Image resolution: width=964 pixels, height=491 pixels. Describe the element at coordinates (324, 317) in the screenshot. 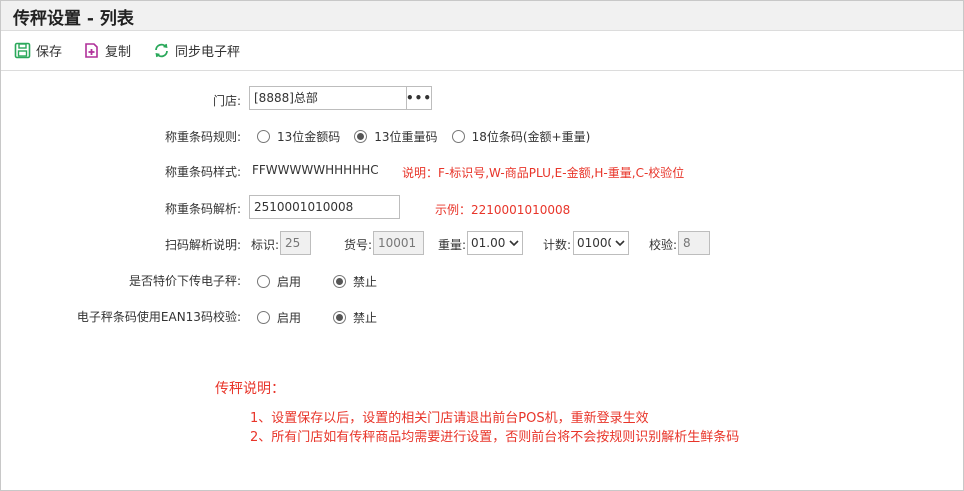

I see `ean-radio-group: 启用 禁止` at that location.